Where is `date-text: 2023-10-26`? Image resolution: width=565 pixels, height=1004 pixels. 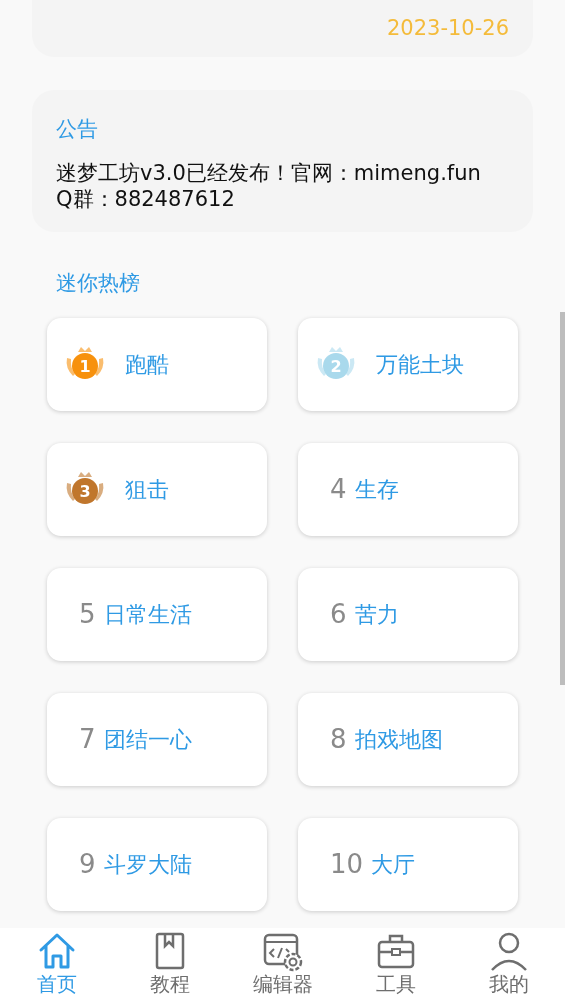 date-text: 2023-10-26 is located at coordinates (447, 28).